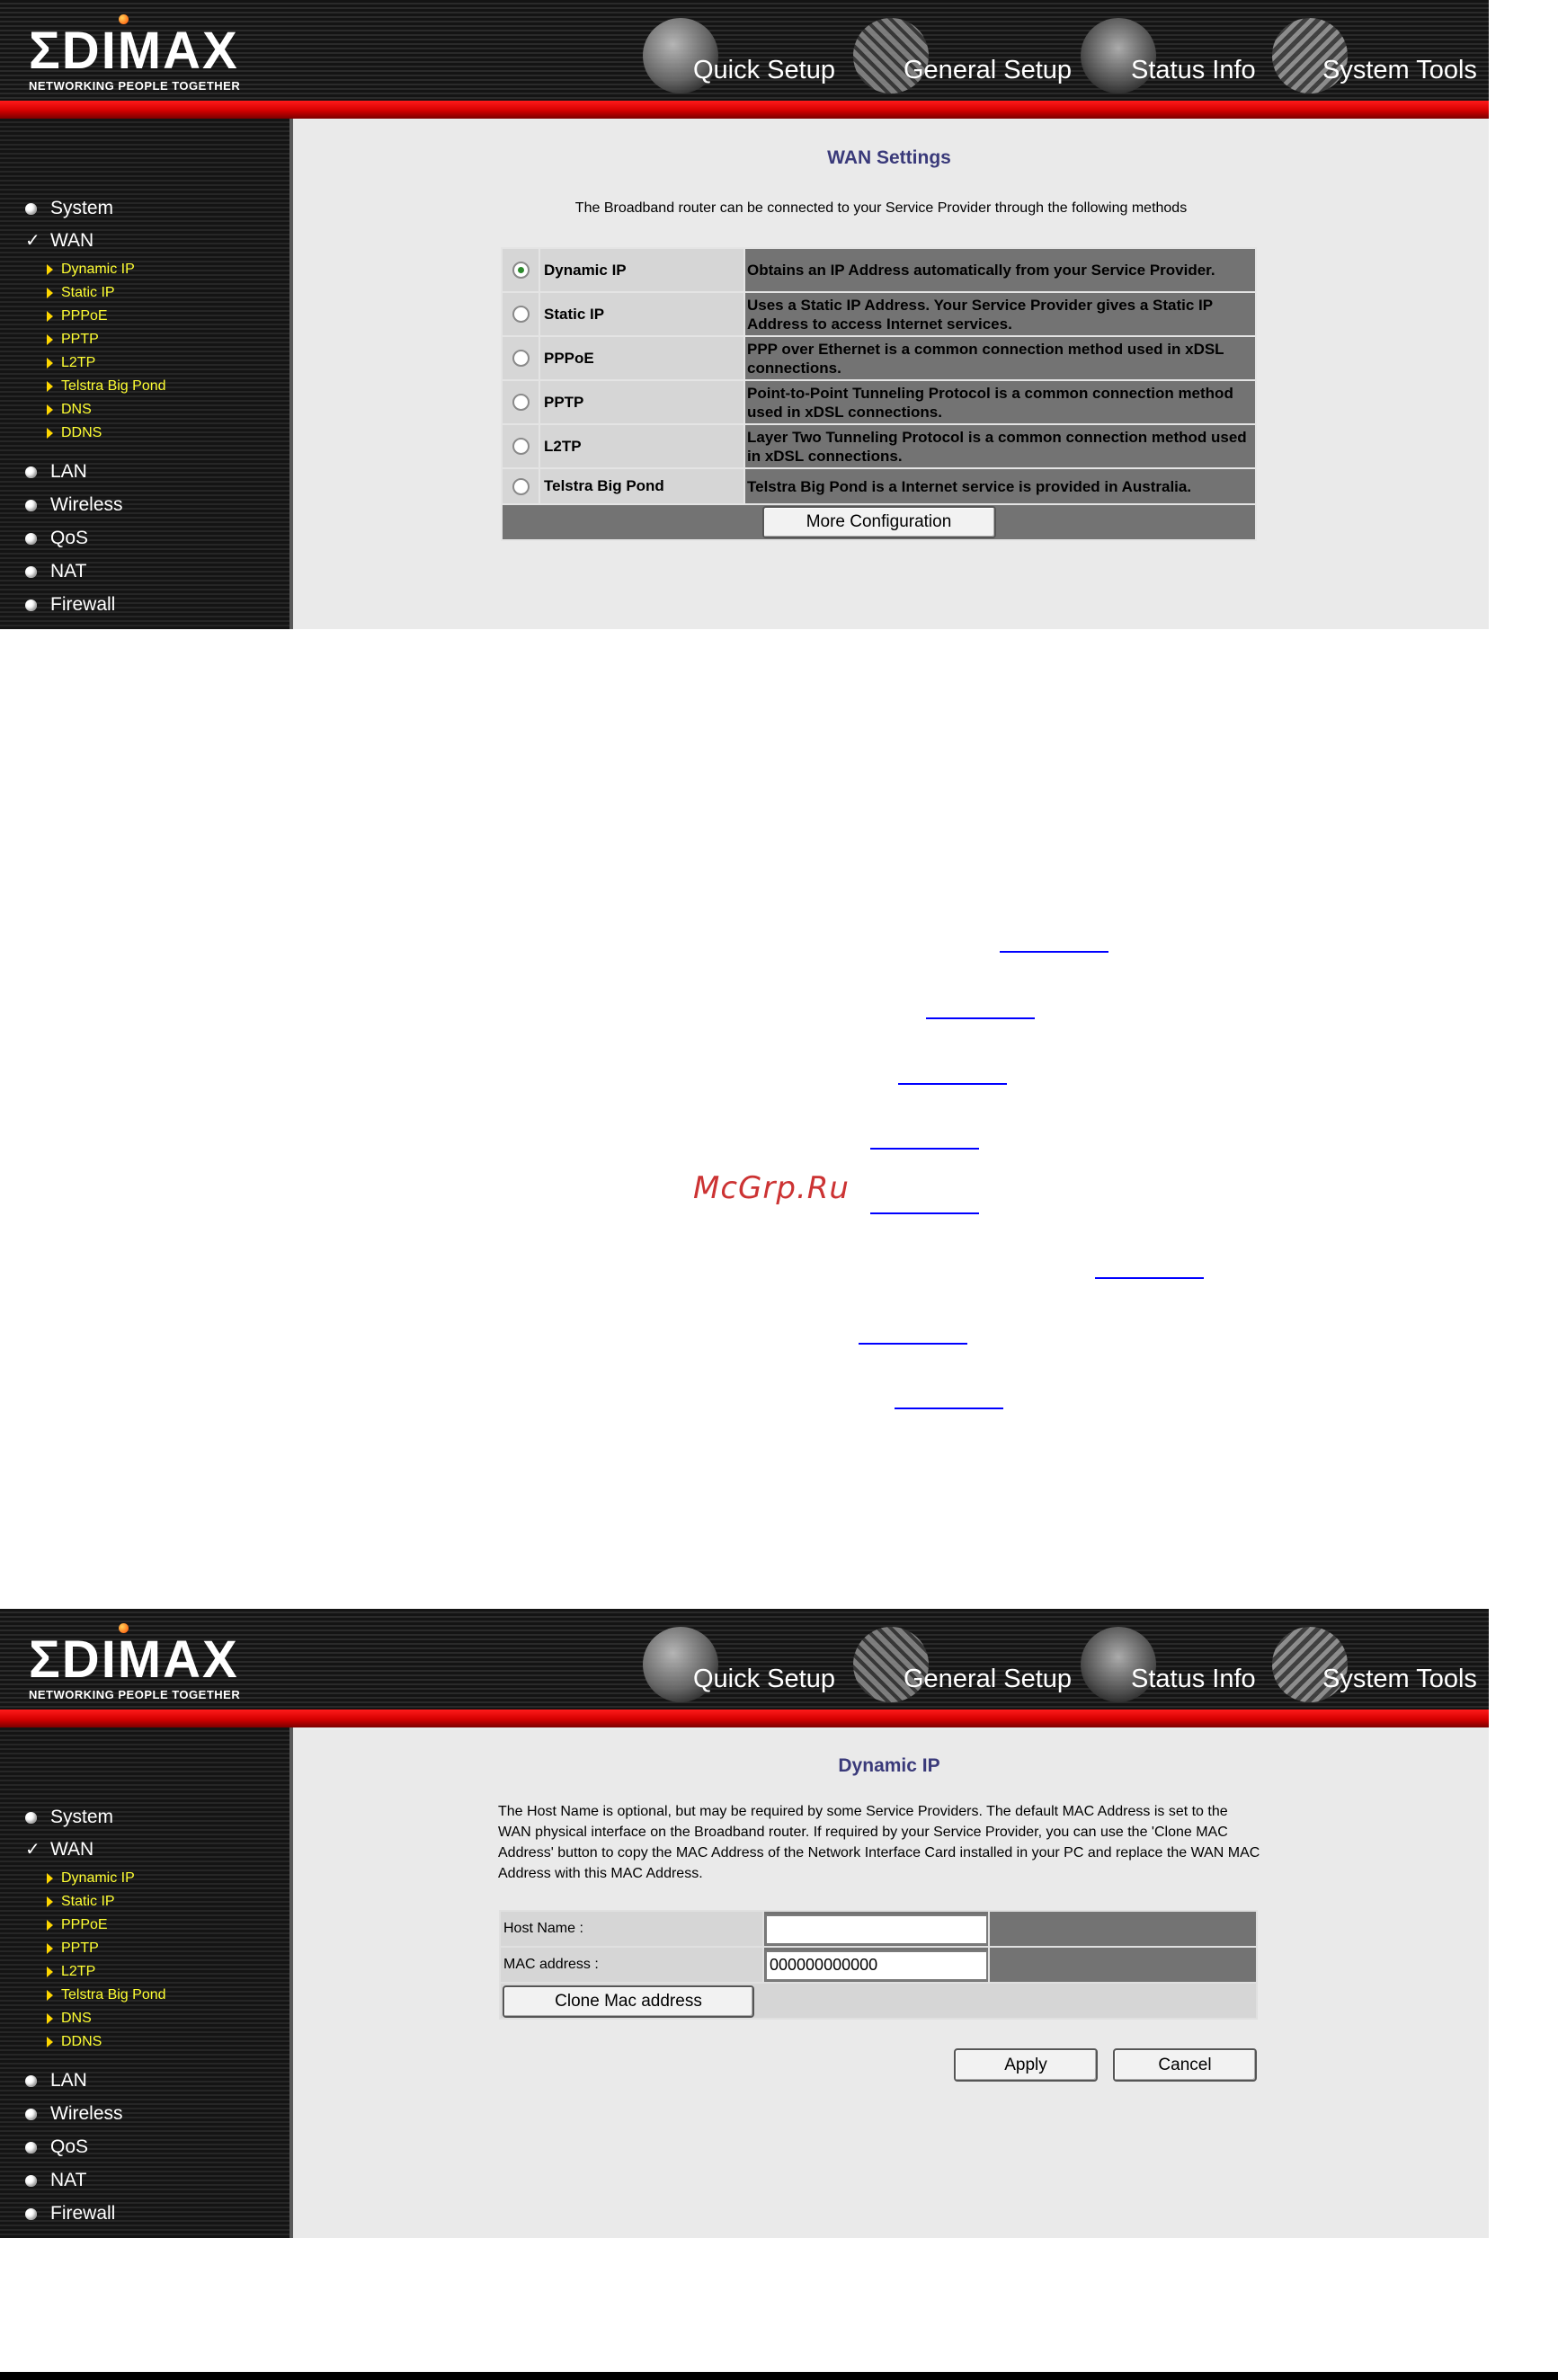 This screenshot has width=1558, height=2380. I want to click on clone-mac-cell: Clone Mac address, so click(878, 2001).